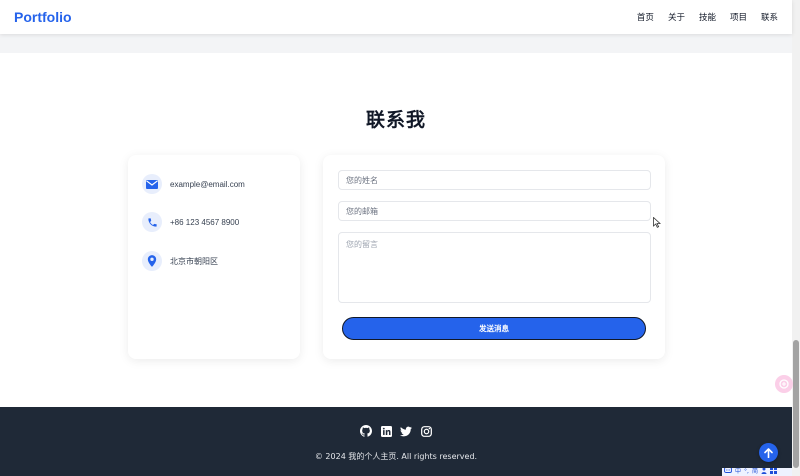 Image resolution: width=800 pixels, height=476 pixels. I want to click on scrollbar-thumb, so click(796, 404).